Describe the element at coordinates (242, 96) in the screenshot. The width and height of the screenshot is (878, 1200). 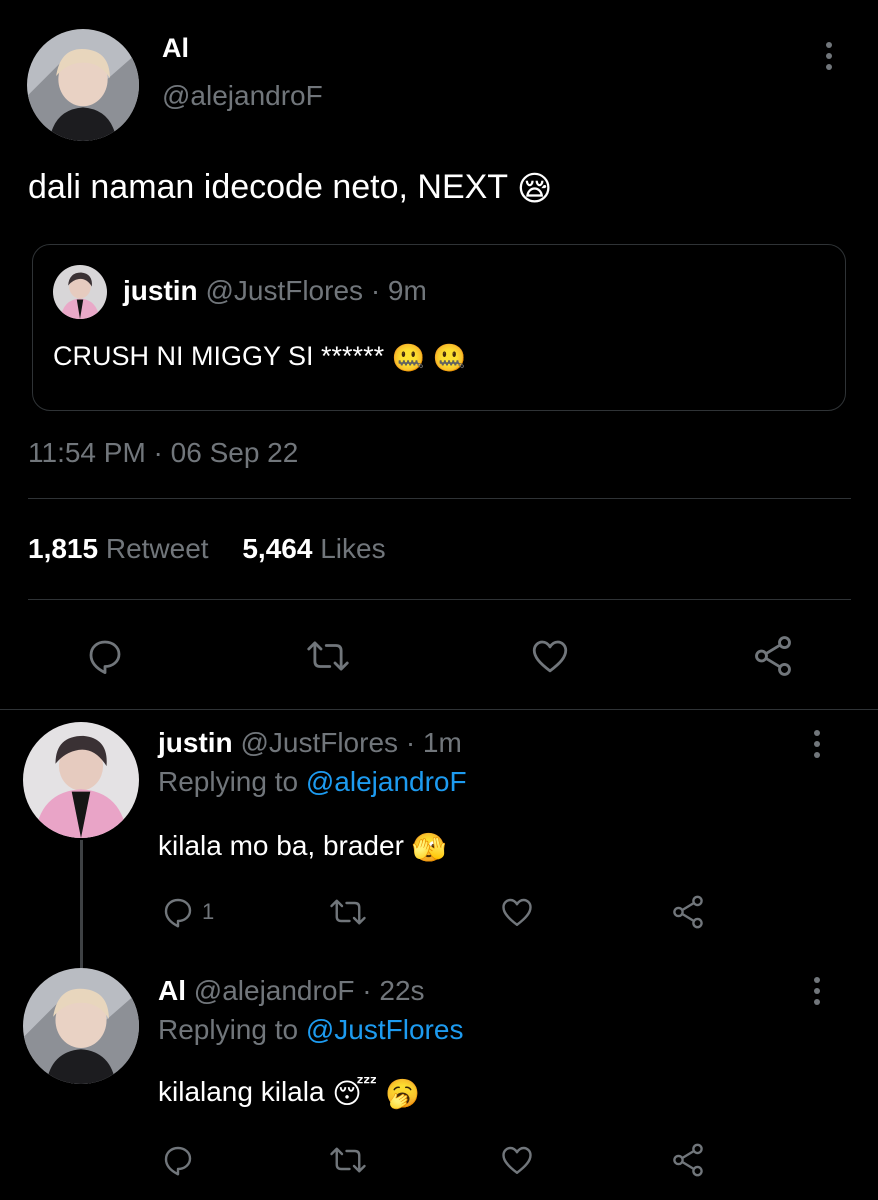
I see `author-handle: @alejandroF` at that location.